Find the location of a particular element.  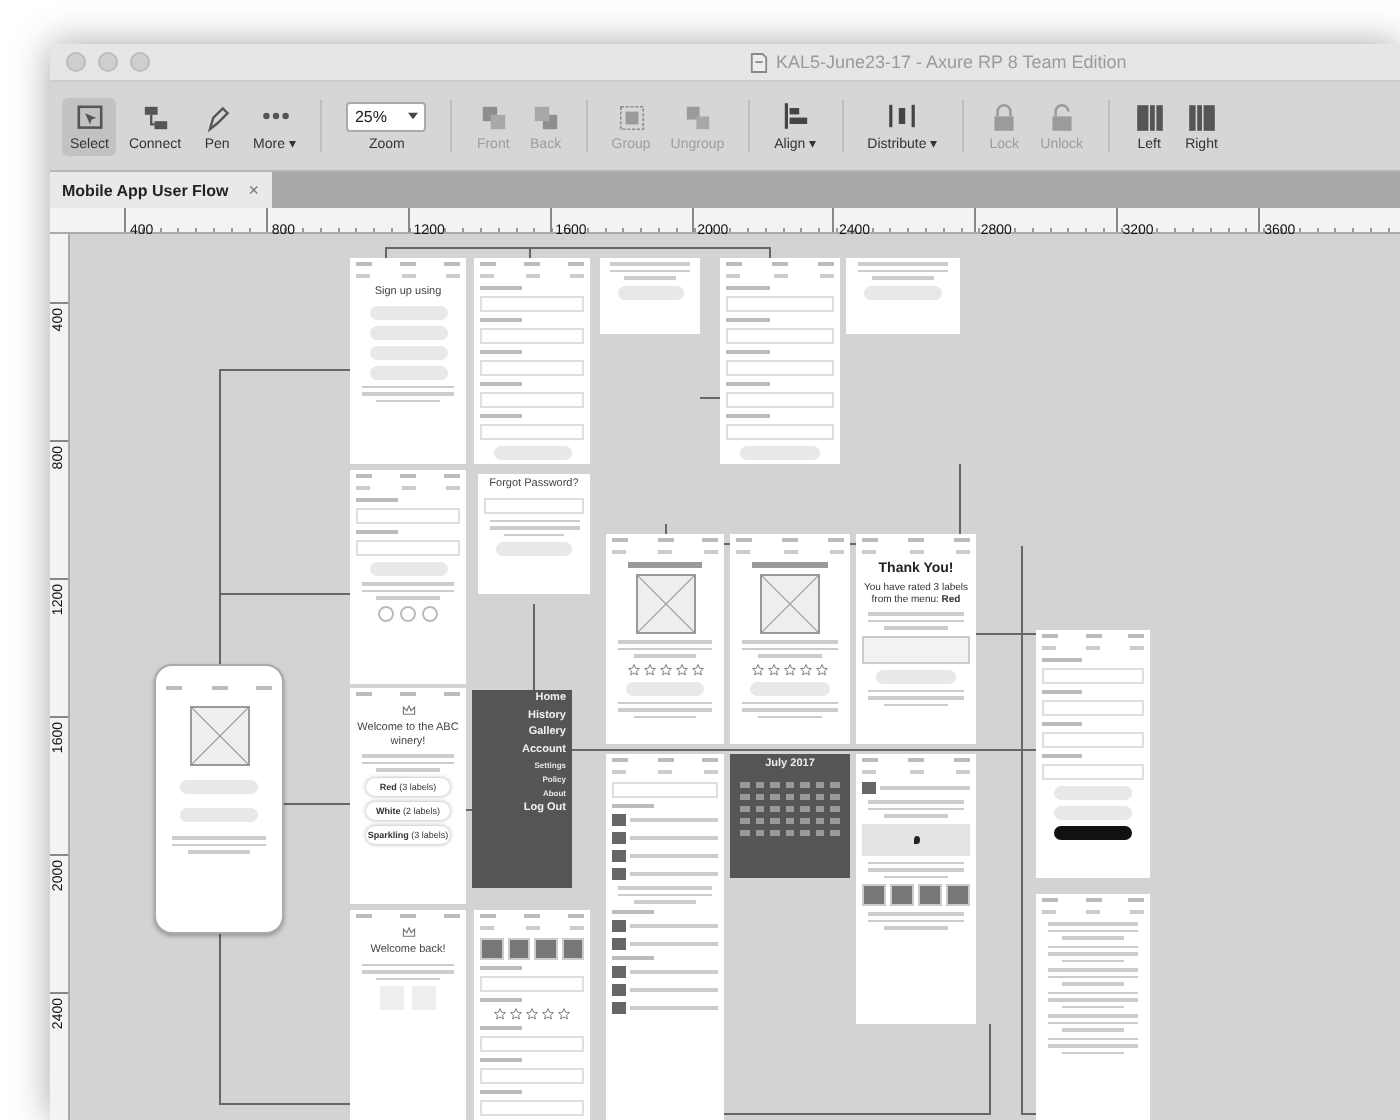

window-close-button is located at coordinates (76, 62).